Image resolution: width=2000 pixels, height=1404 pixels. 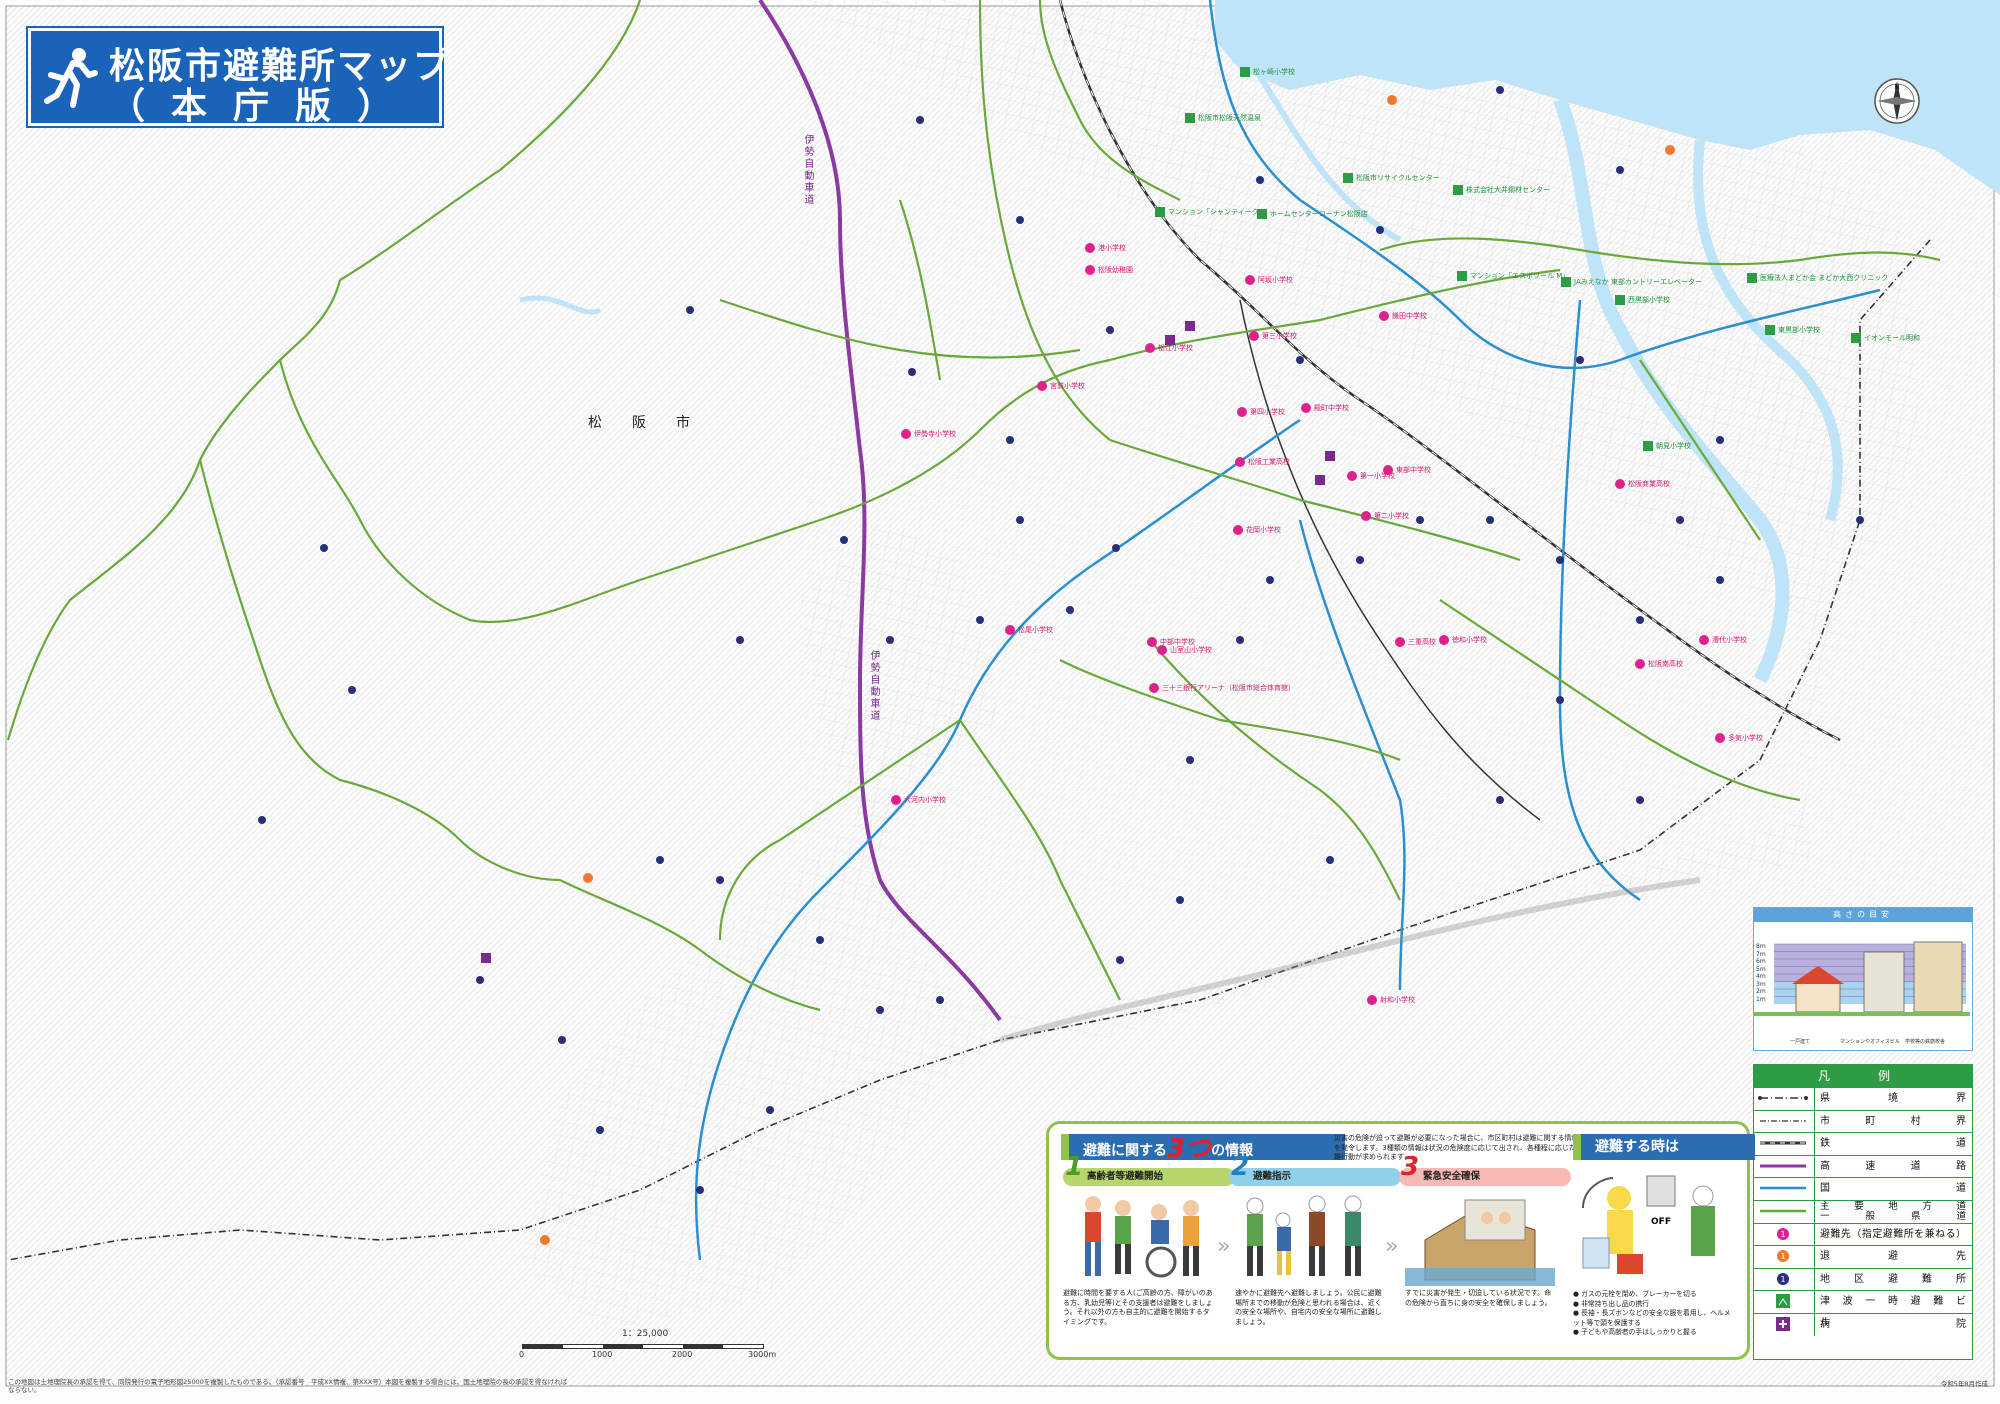 What do you see at coordinates (1228, 688) in the screenshot?
I see `shelter-label: 三十三銀行アリーナ（松阪市総合体育館）` at bounding box center [1228, 688].